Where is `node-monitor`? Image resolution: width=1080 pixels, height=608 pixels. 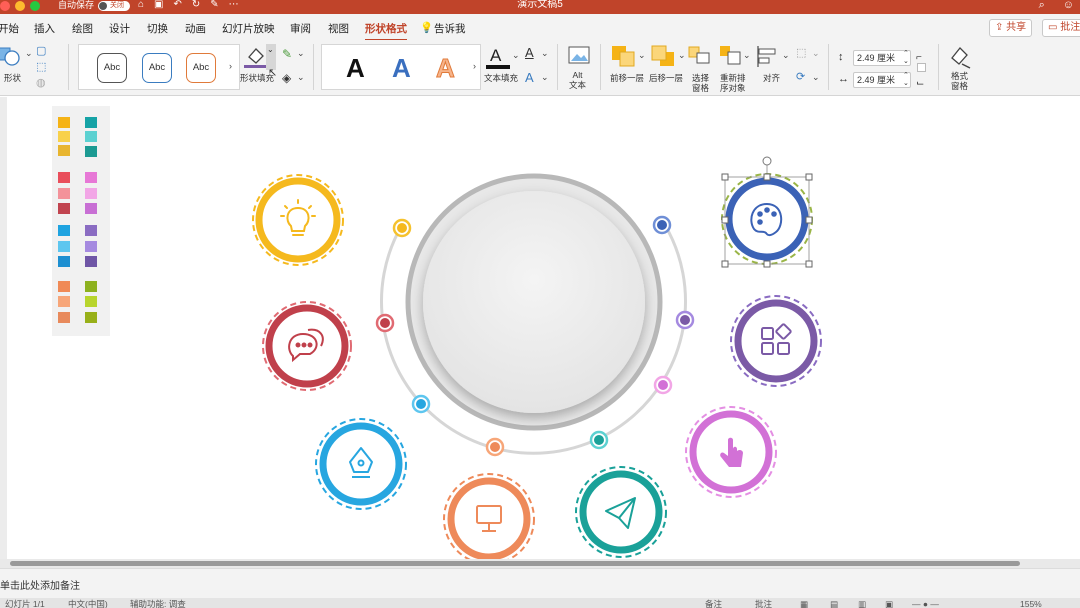
node-monitor is located at coordinates (489, 516).